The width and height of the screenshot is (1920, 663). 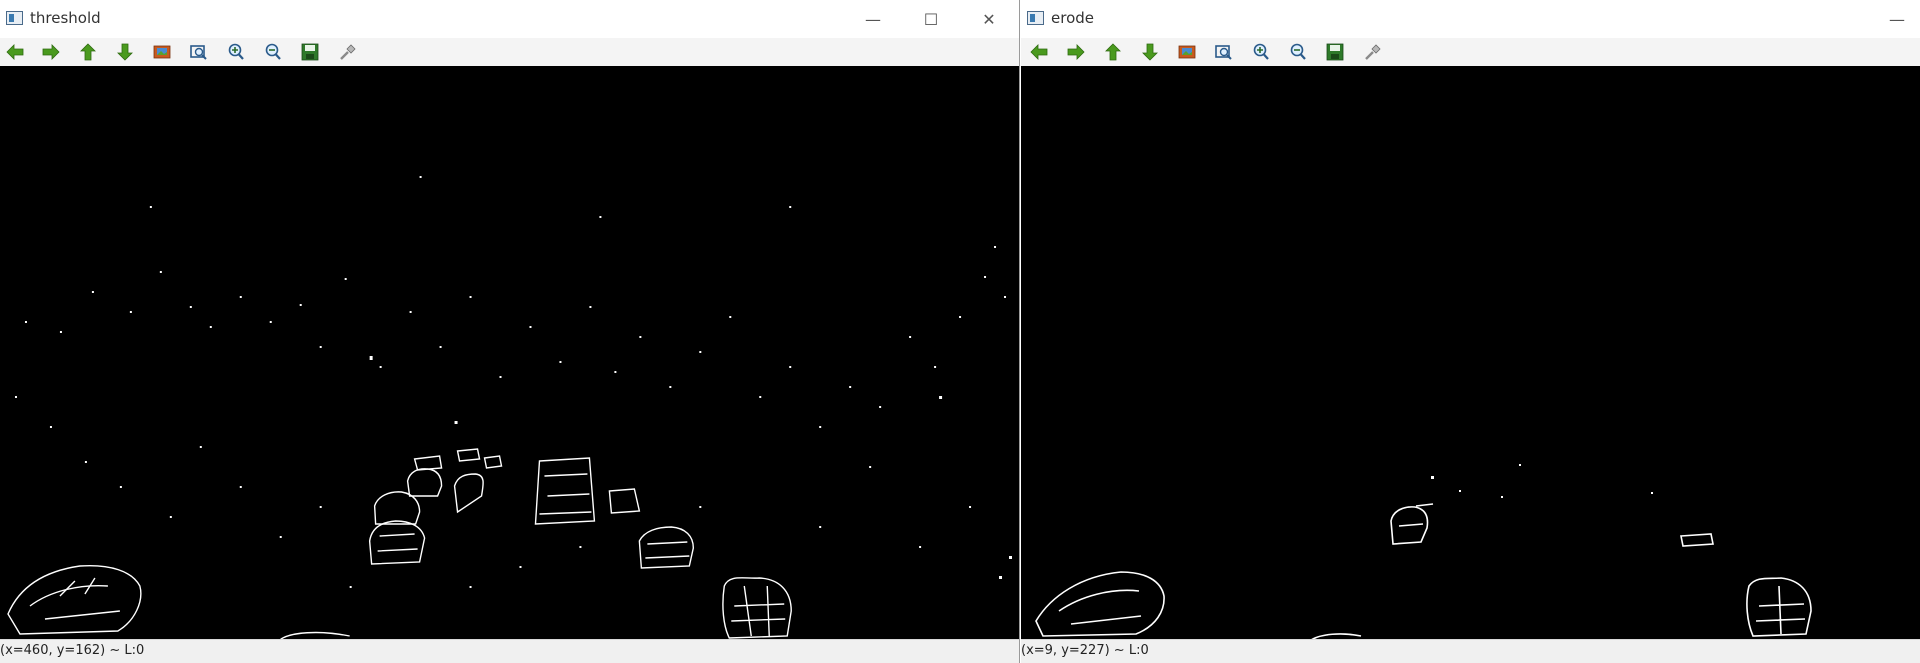 What do you see at coordinates (1085, 650) in the screenshot?
I see `status-text: (x=9, y=227) ~ L:0` at bounding box center [1085, 650].